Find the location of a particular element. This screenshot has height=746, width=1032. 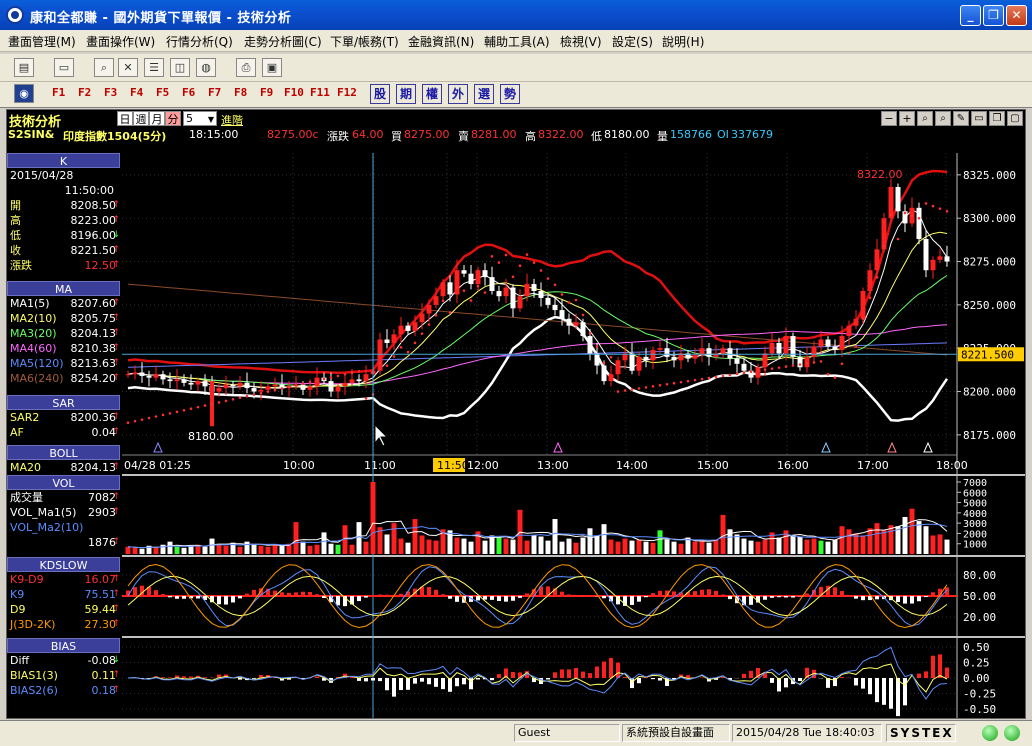

fkey-f12: F12 is located at coordinates (347, 92).